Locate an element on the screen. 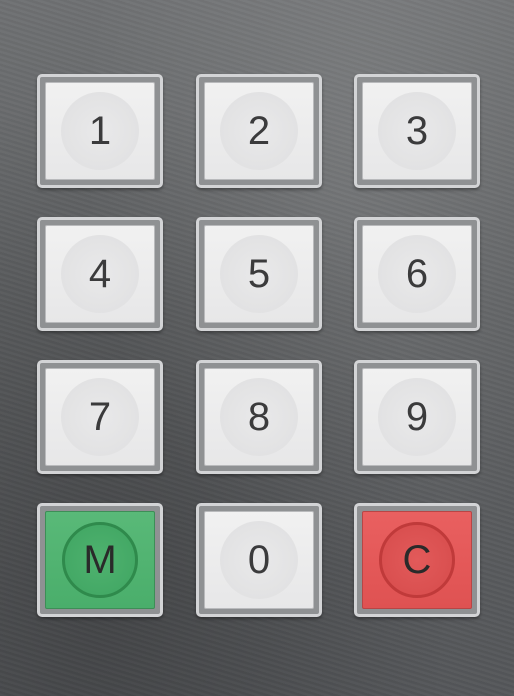 The width and height of the screenshot is (514, 696). key-ring: 9 is located at coordinates (417, 417).